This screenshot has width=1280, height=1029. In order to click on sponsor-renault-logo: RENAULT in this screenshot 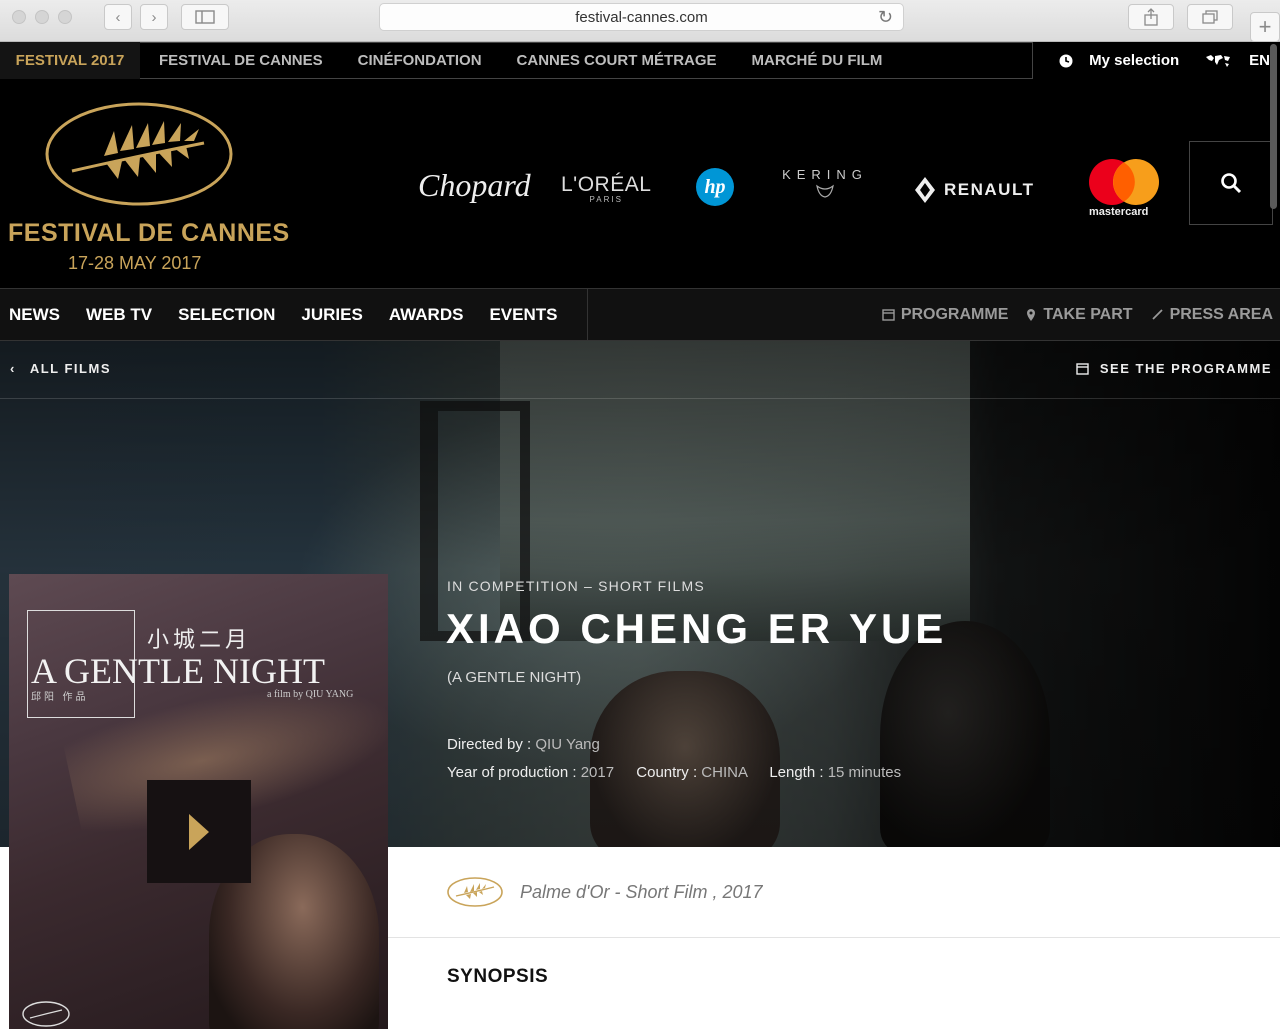, I will do `click(974, 190)`.